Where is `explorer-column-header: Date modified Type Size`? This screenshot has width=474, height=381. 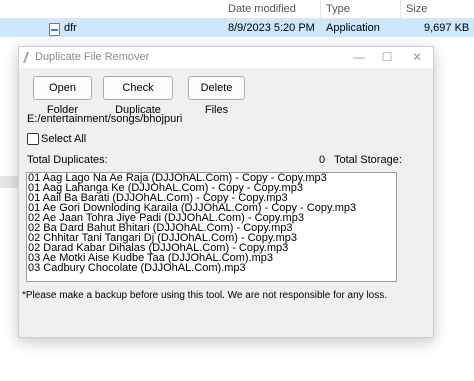
explorer-column-header: Date modified Type Size is located at coordinates (237, 9).